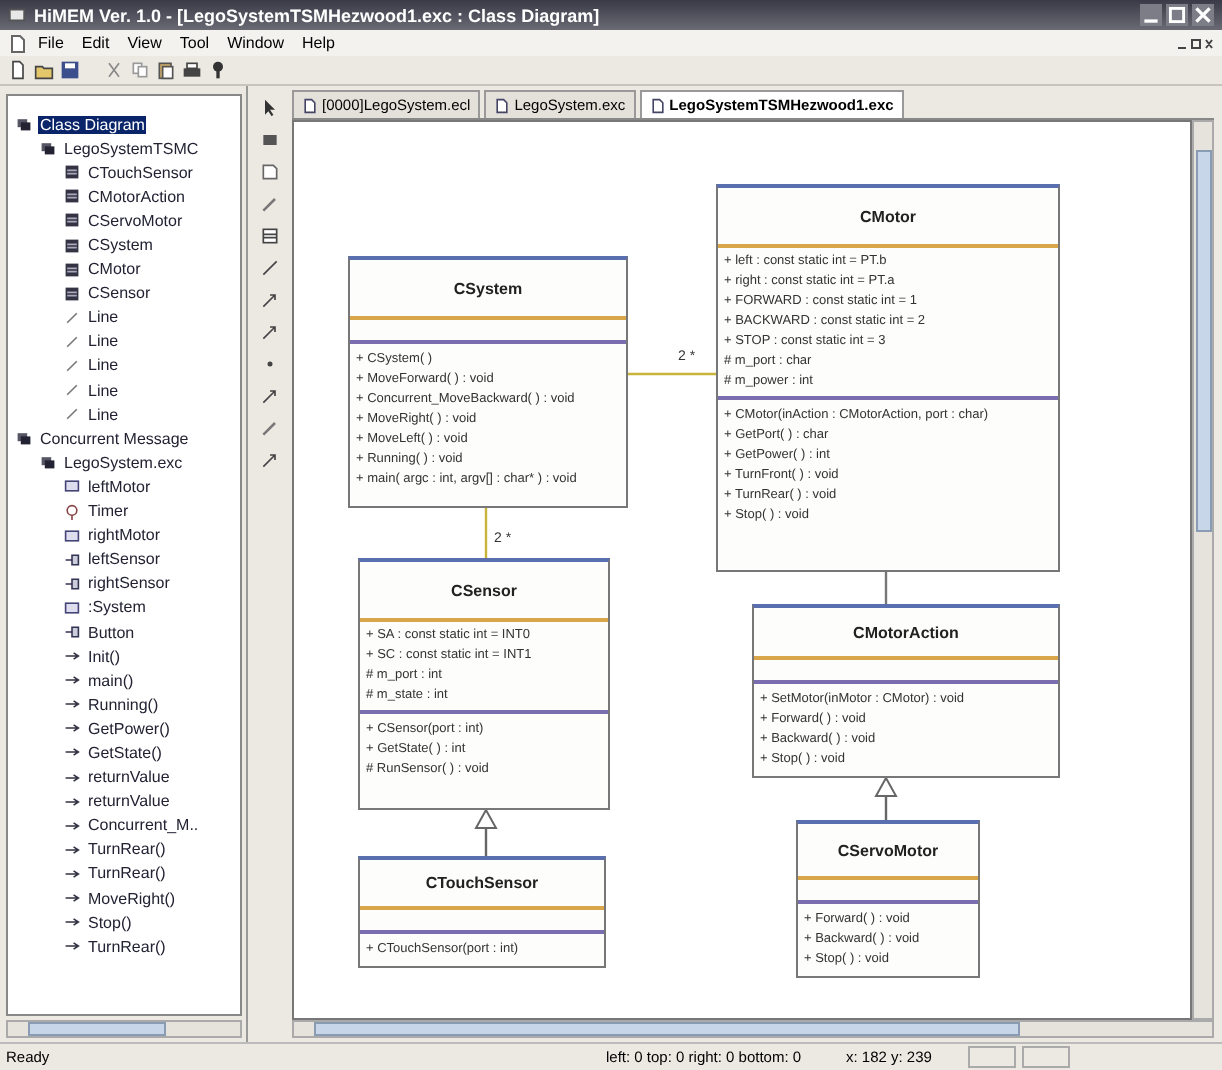  Describe the element at coordinates (129, 728) in the screenshot. I see `tree-item: GetPower()` at that location.